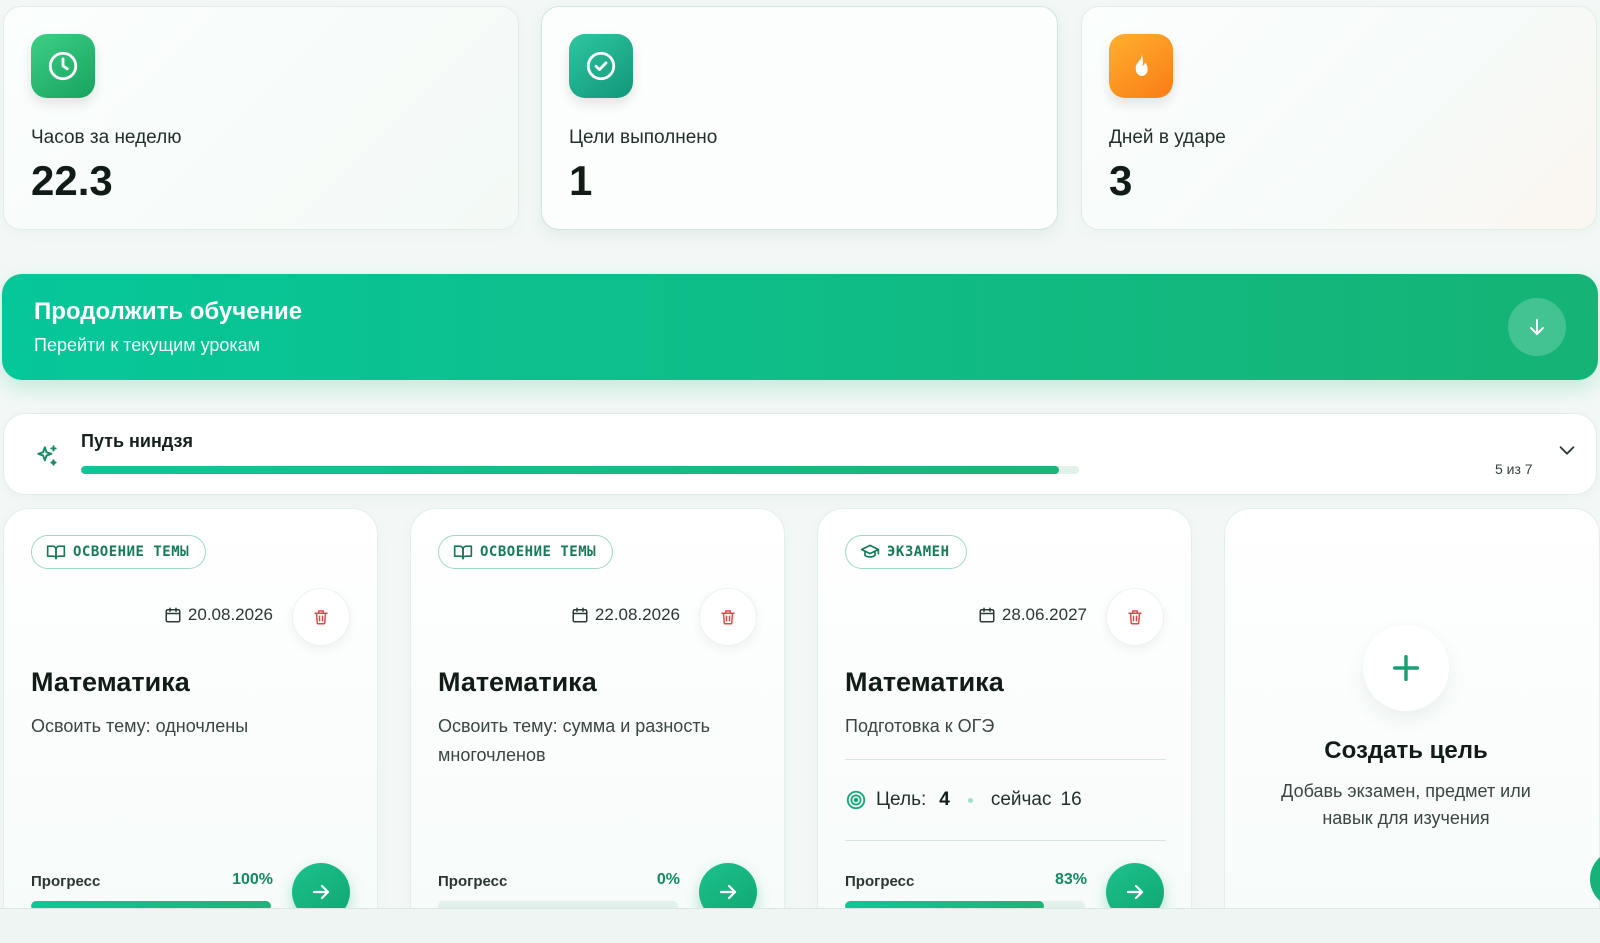 This screenshot has width=1600, height=943. Describe the element at coordinates (800, 925) in the screenshot. I see `bottom-bar` at that location.